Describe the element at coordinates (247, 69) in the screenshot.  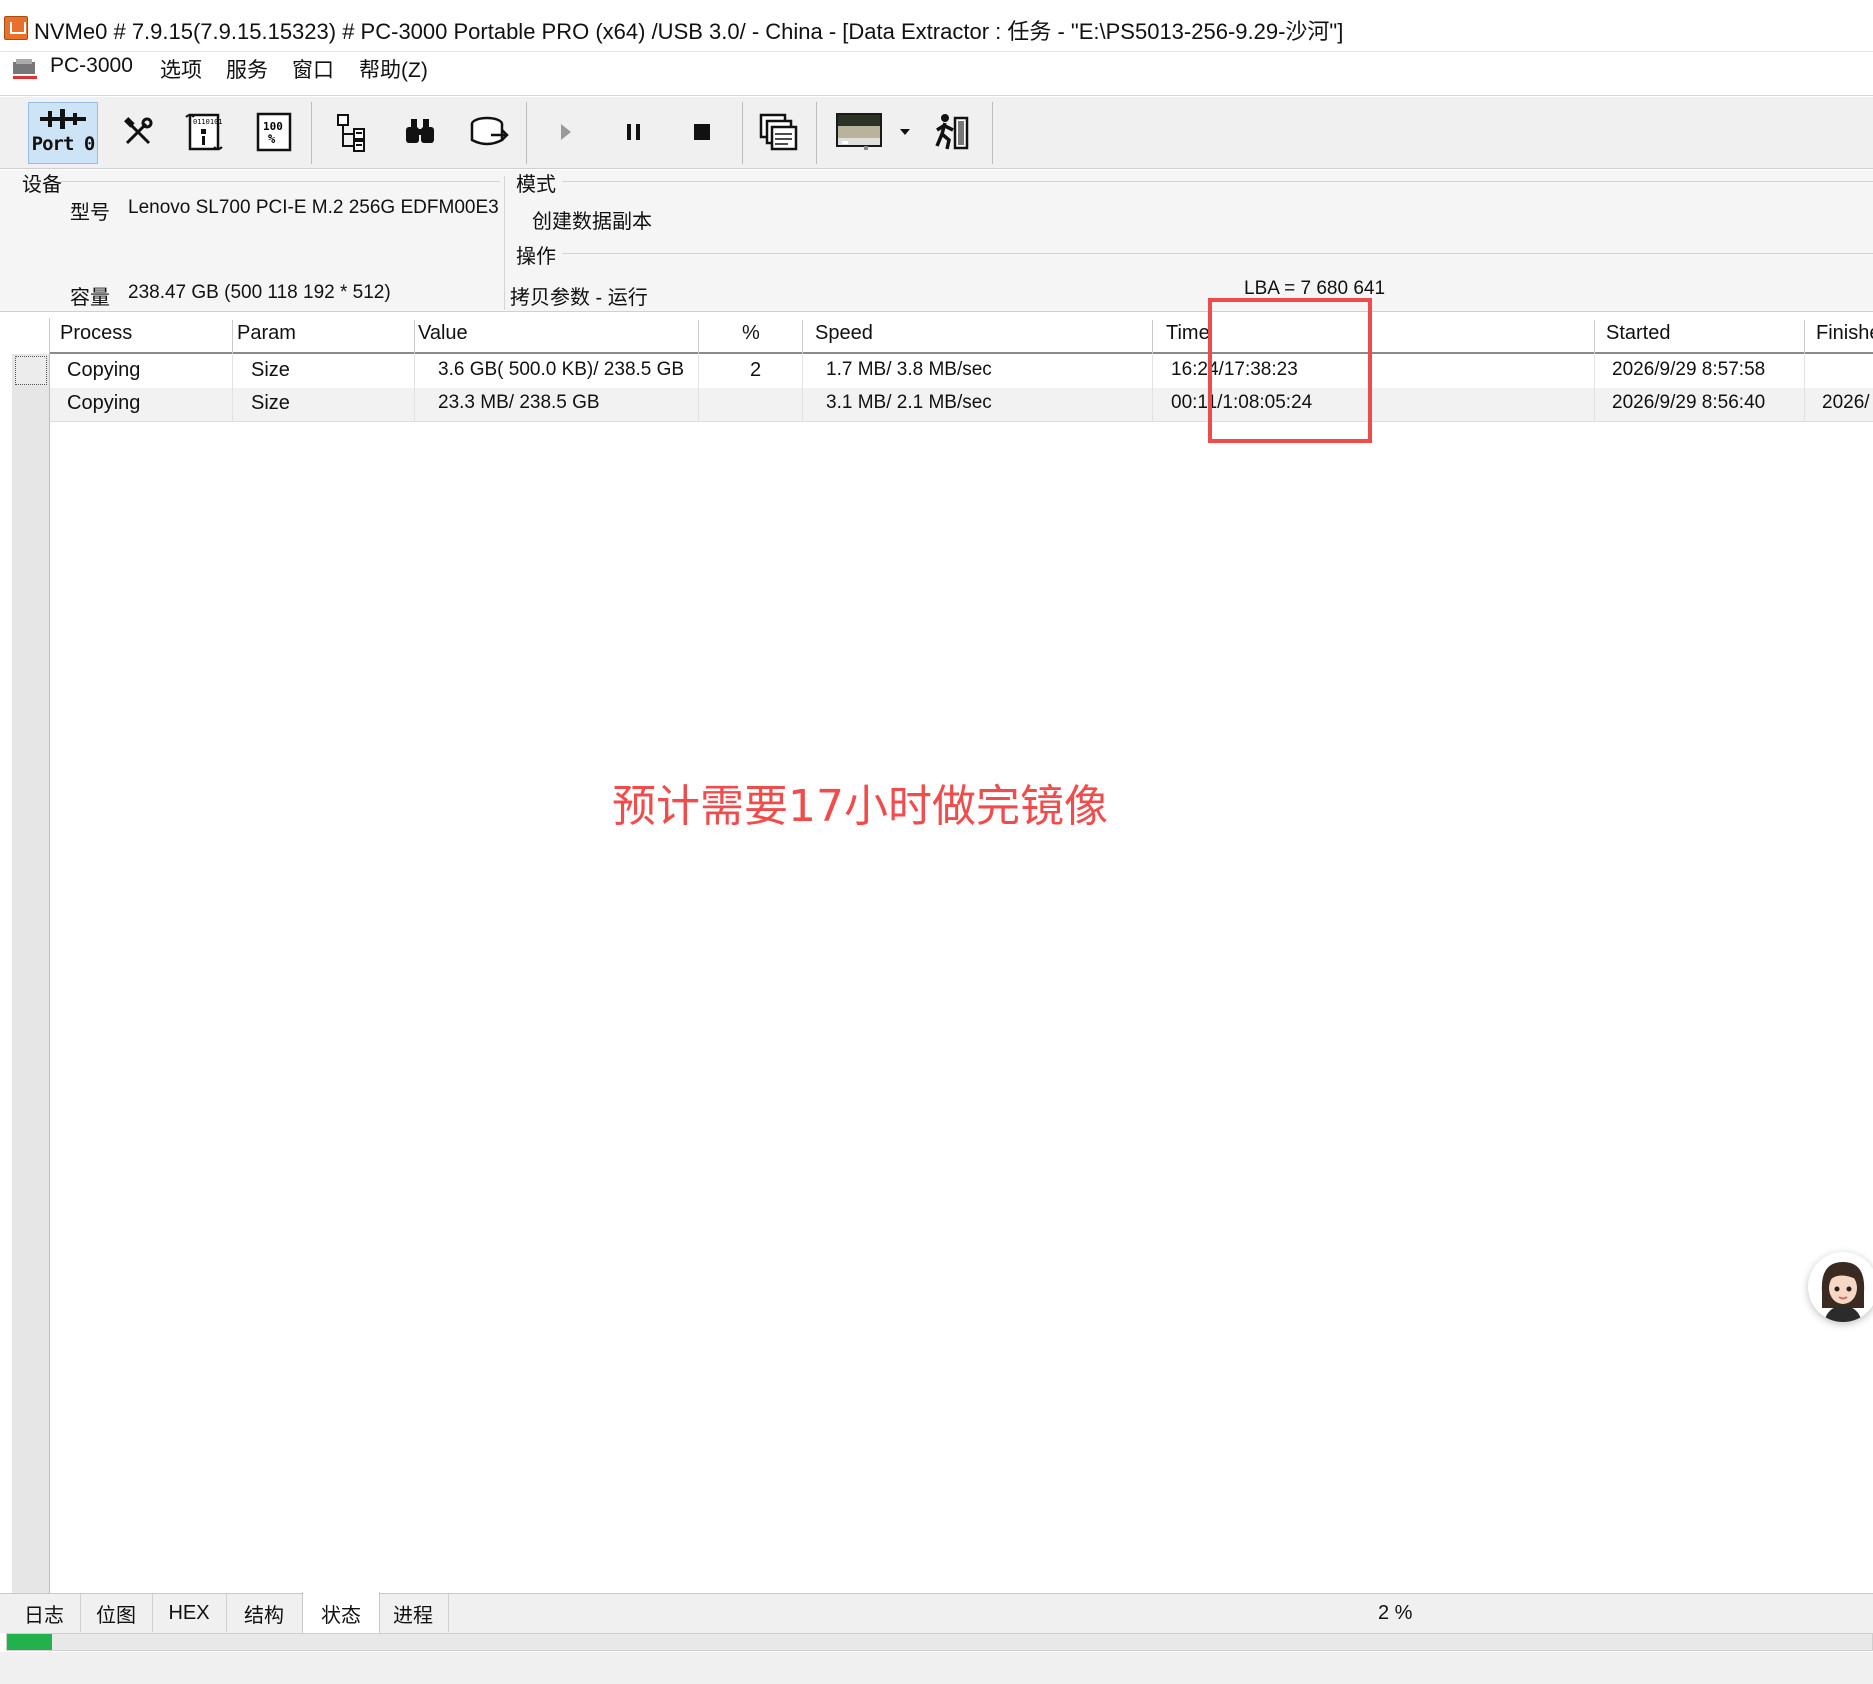
I see `menu-service: 服务` at that location.